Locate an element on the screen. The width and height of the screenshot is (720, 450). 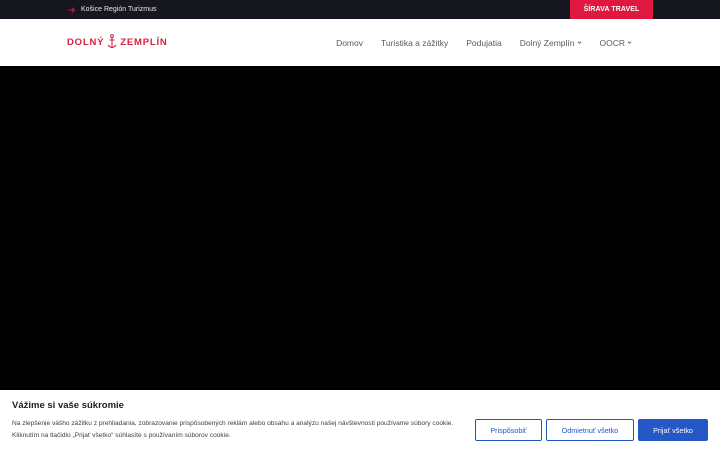
cookie-title: Vážime si vaše súkromie is located at coordinates (68, 405).